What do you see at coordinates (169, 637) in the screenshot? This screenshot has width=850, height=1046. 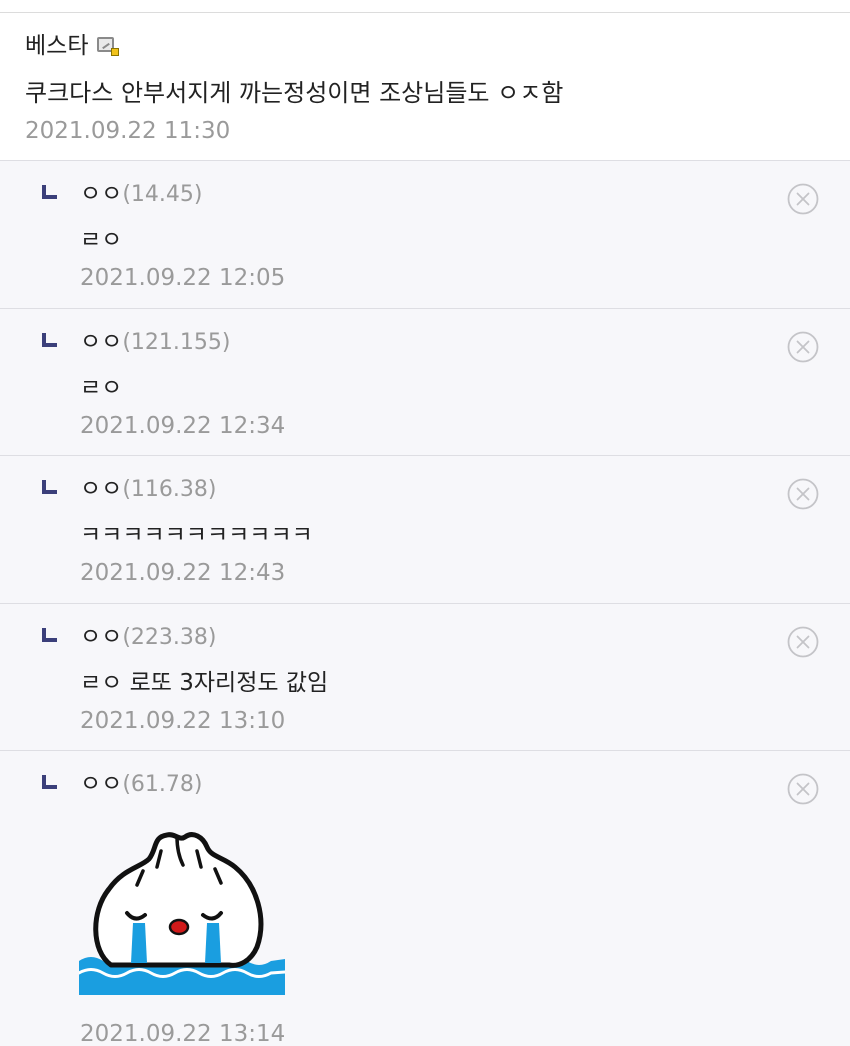 I see `reply-ip: (223.38)` at bounding box center [169, 637].